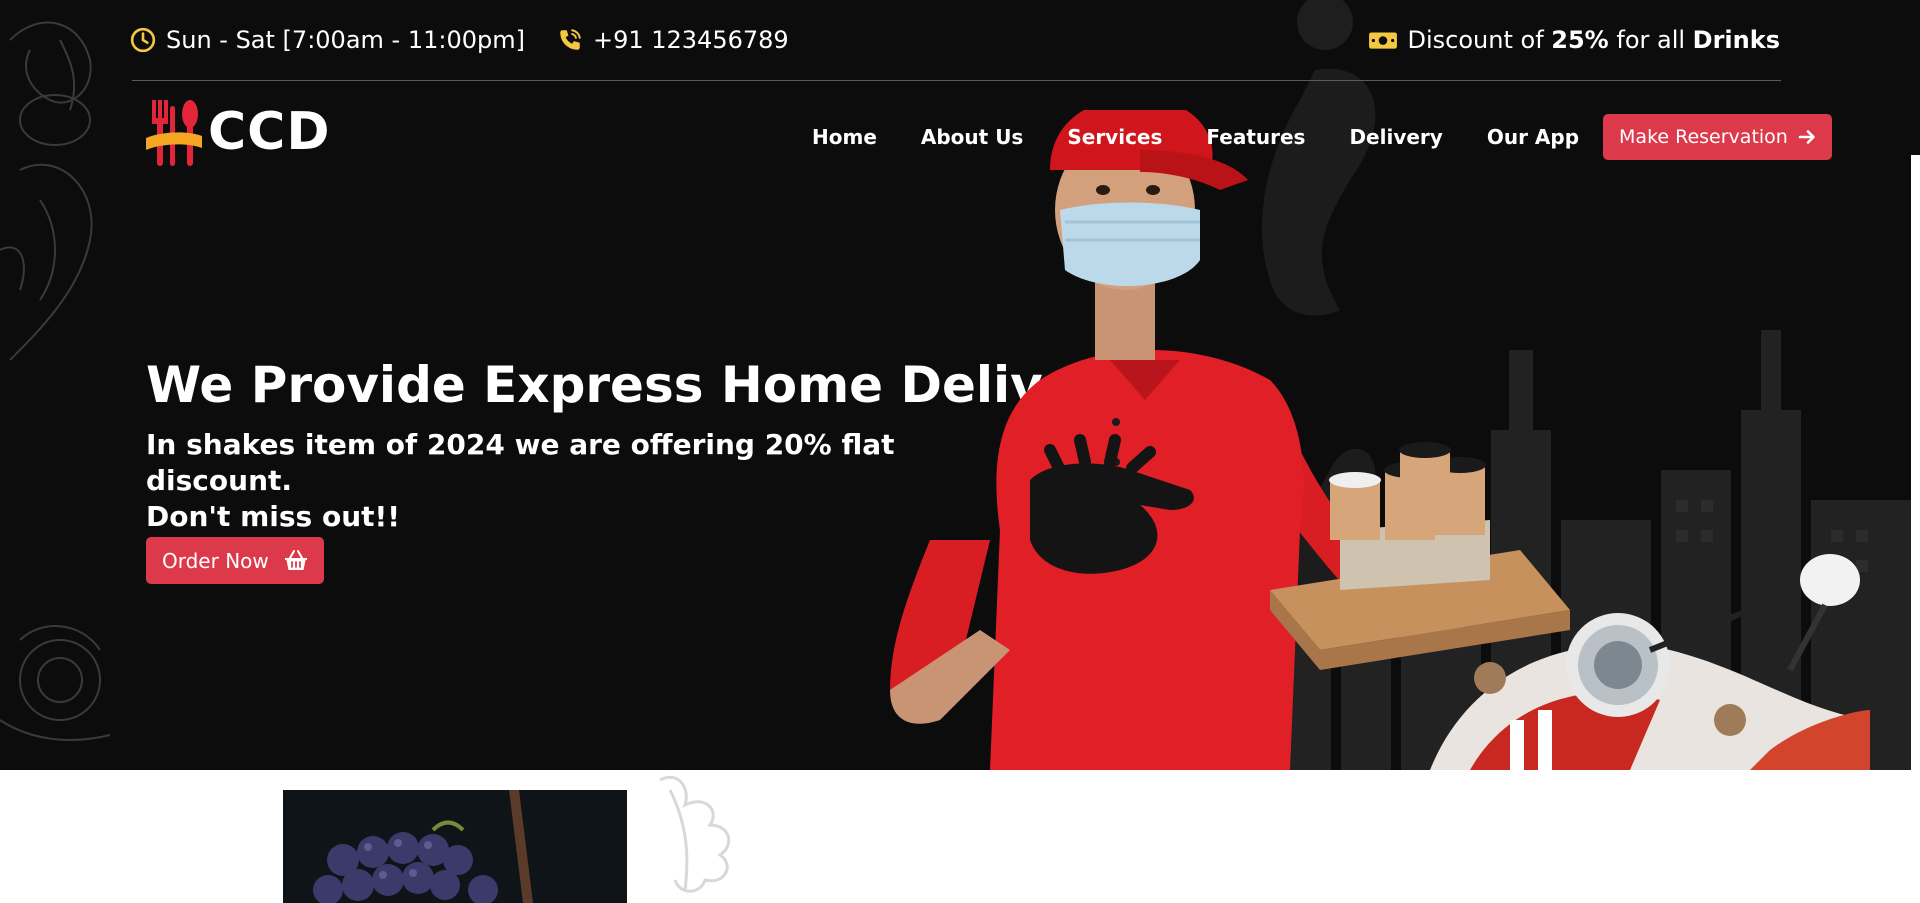 The width and height of the screenshot is (1920, 903). I want to click on topbar-divider, so click(956, 80).